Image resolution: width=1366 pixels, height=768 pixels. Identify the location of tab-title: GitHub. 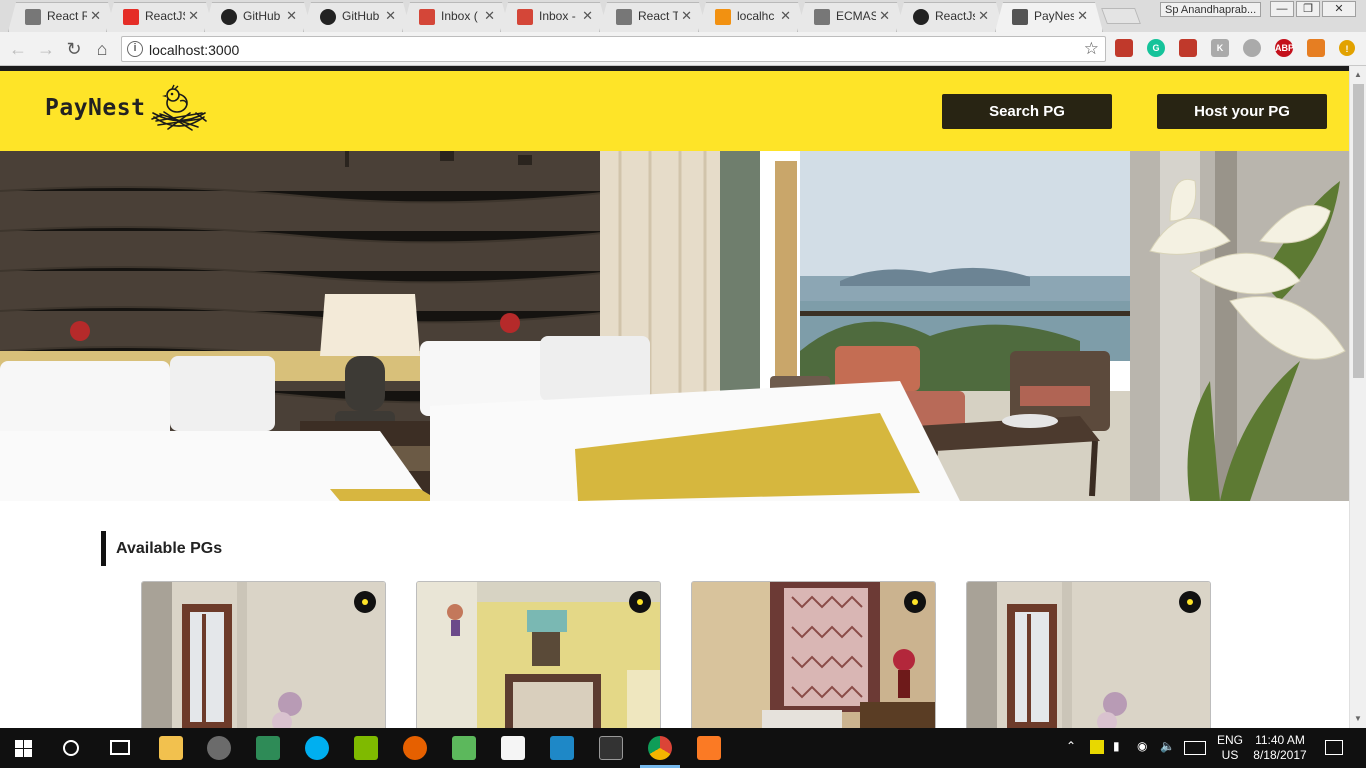
(262, 16).